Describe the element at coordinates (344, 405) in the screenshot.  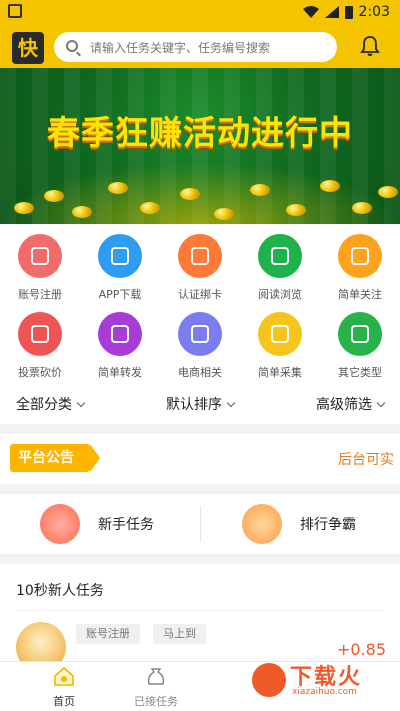
I see `advanced-filter-label: 高级筛选` at that location.